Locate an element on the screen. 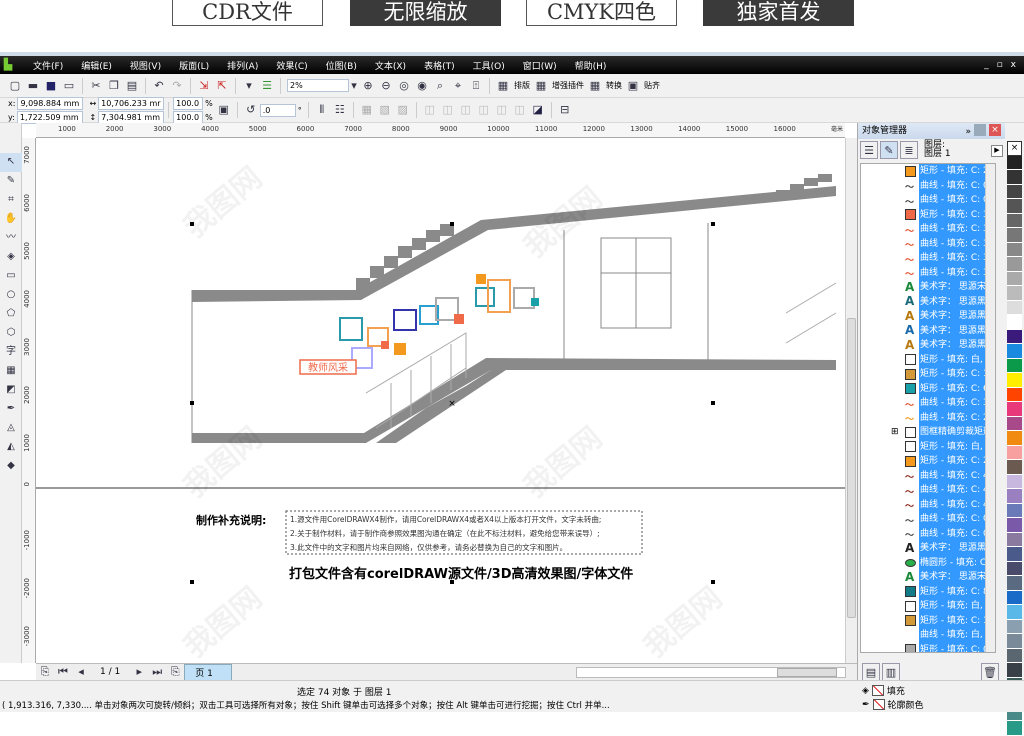  x-position-field: 9,098.884 mm is located at coordinates (50, 103).